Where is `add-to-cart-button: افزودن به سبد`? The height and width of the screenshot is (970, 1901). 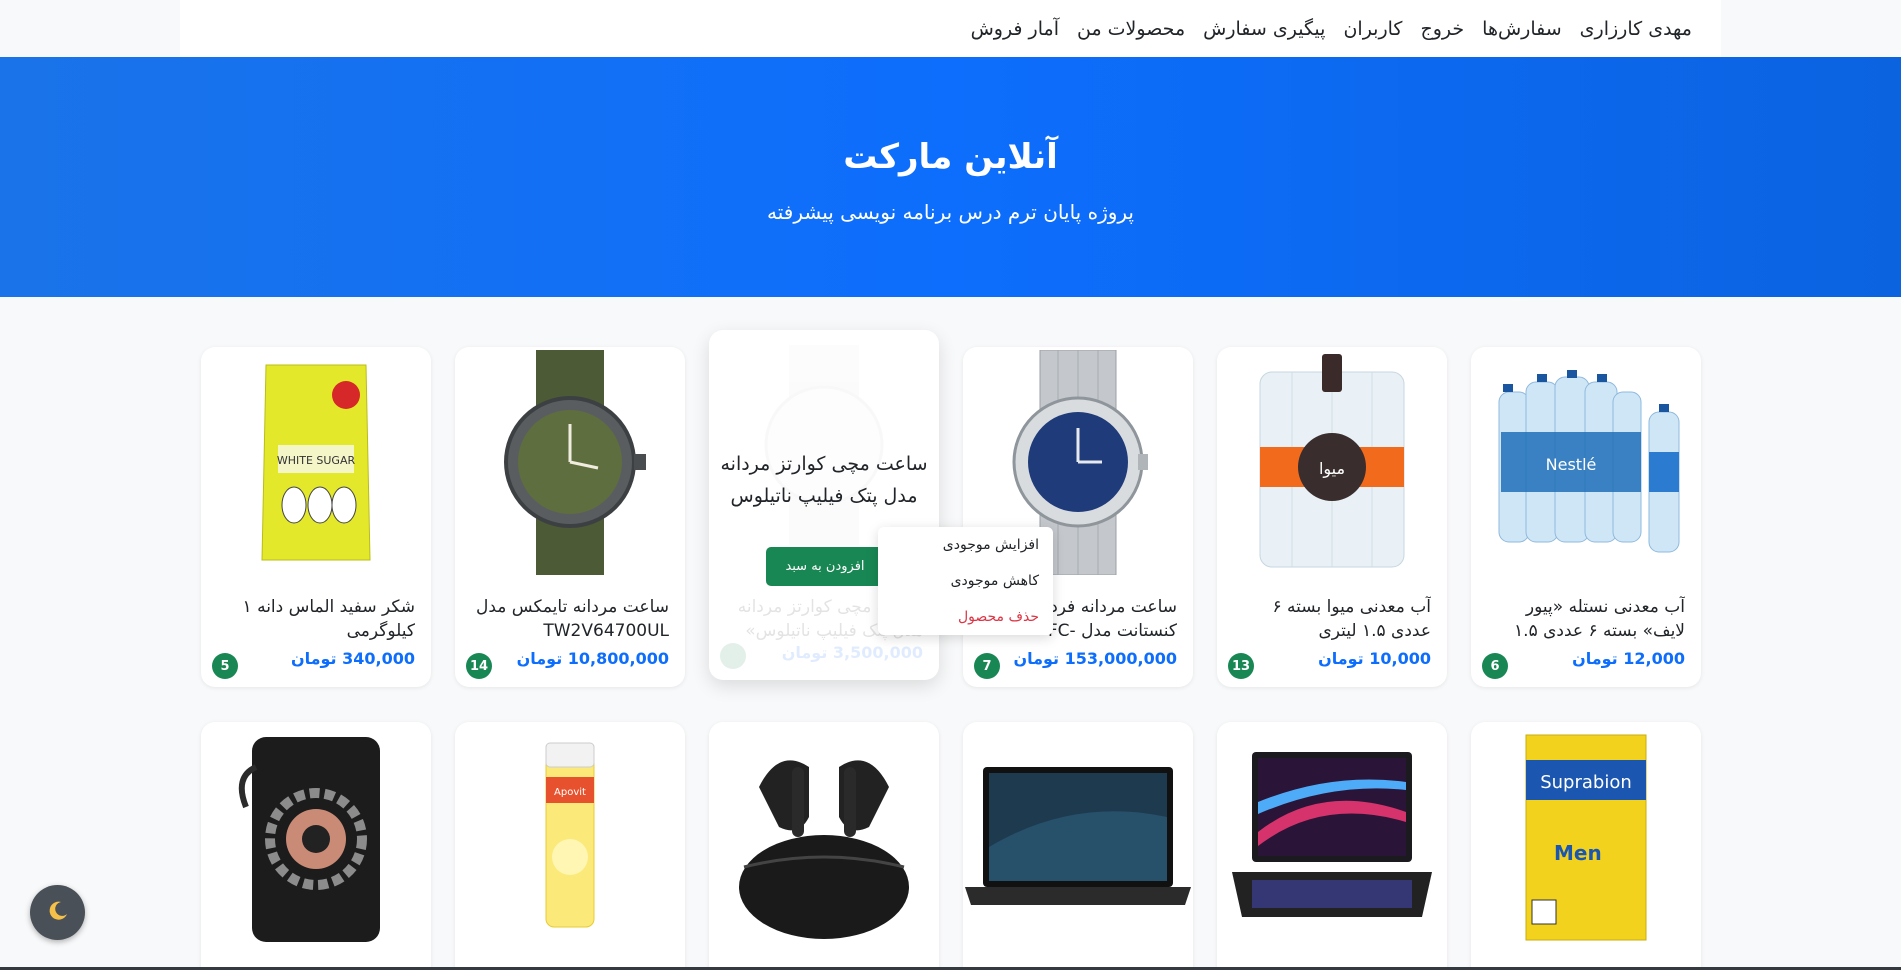
add-to-cart-button: افزودن به سبد is located at coordinates (825, 566).